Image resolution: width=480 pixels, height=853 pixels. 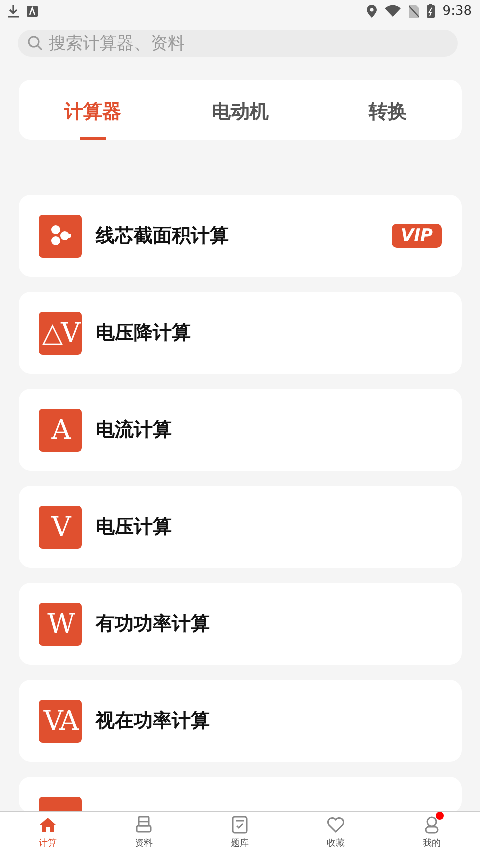 What do you see at coordinates (371, 11) in the screenshot?
I see `location-icon` at bounding box center [371, 11].